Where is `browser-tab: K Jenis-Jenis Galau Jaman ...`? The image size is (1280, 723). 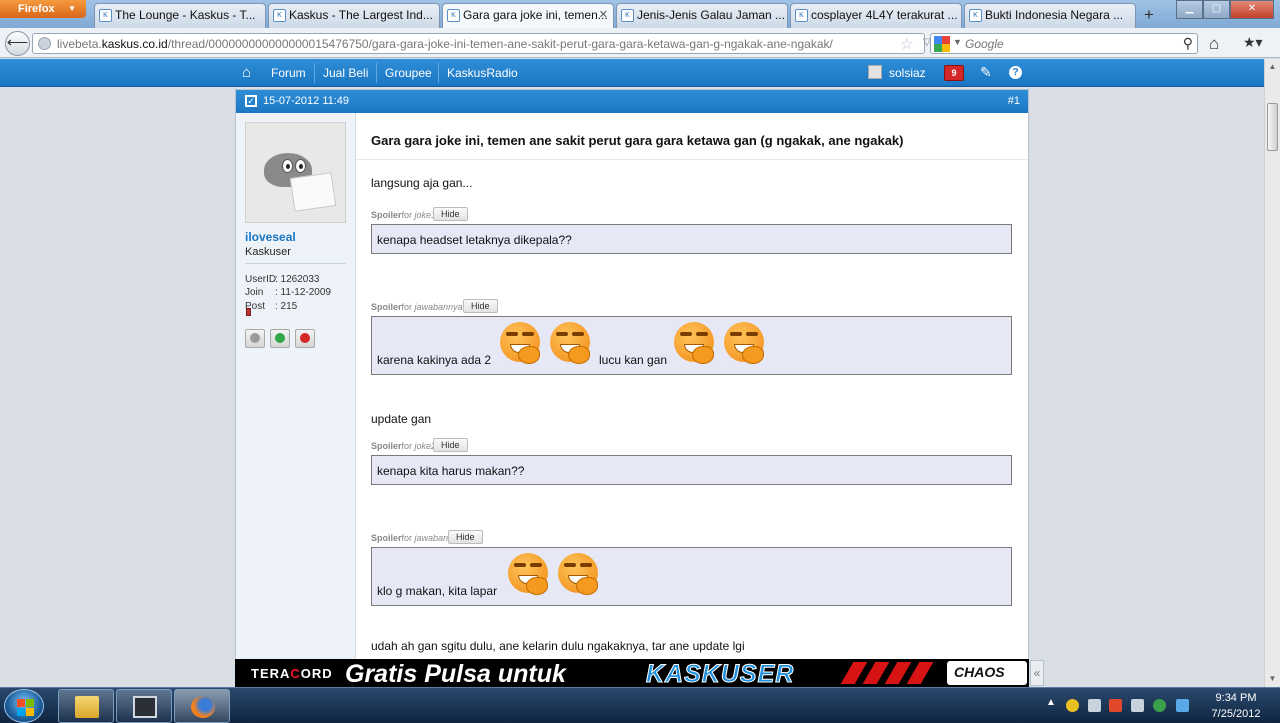 browser-tab: K Jenis-Jenis Galau Jaman ... is located at coordinates (702, 15).